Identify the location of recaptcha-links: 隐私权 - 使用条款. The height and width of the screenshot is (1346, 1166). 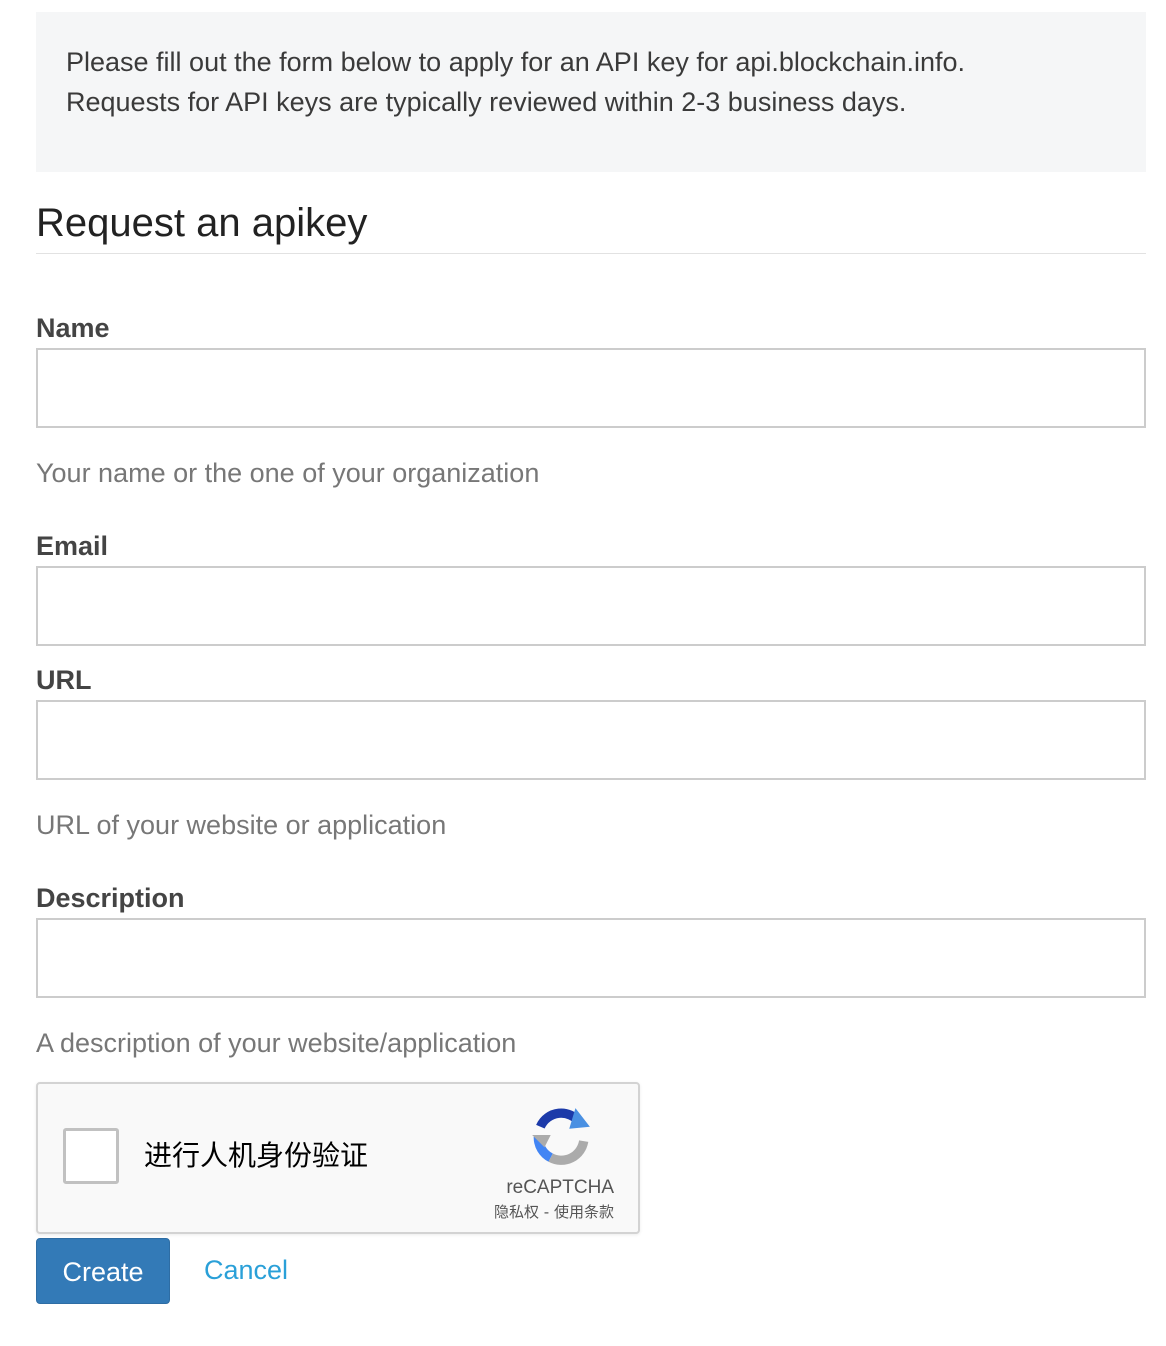
(554, 1212).